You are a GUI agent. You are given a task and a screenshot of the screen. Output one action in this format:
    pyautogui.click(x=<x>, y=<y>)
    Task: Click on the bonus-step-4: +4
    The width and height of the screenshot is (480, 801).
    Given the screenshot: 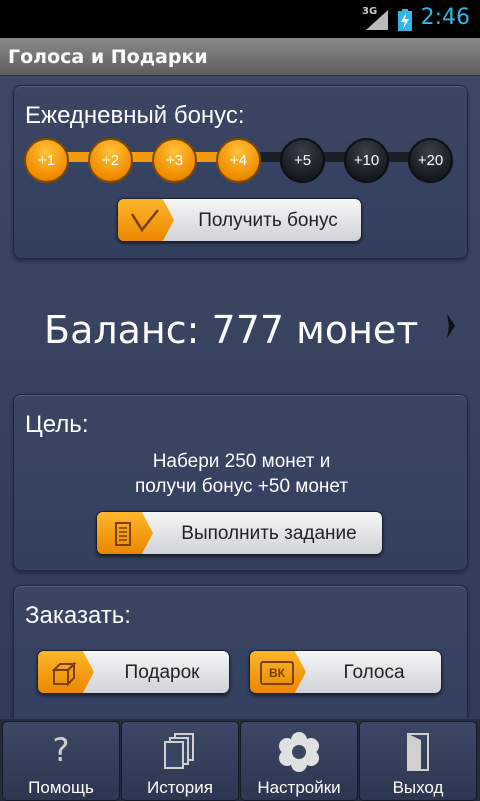 What is the action you would take?
    pyautogui.click(x=238, y=160)
    